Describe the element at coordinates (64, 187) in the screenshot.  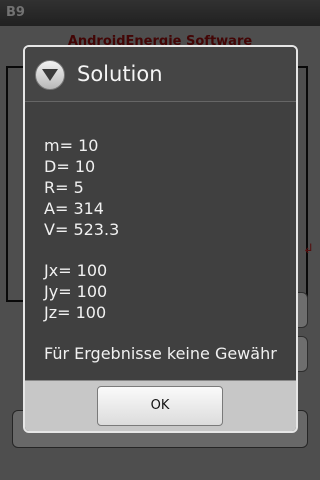
I see `result-radius: R= 5` at that location.